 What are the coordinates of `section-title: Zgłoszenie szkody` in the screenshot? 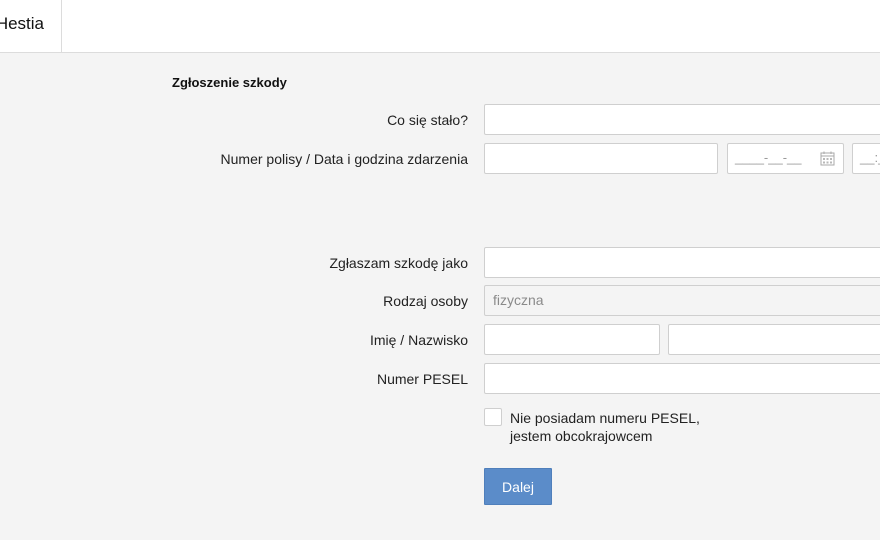 It's located at (229, 82).